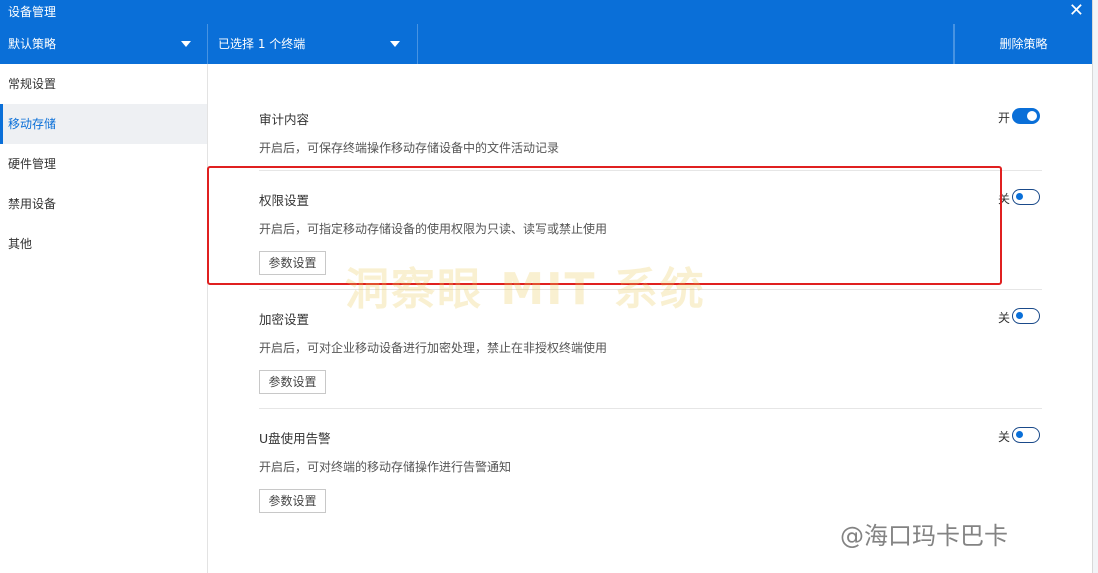  What do you see at coordinates (1026, 197) in the screenshot?
I see `permission-toggle` at bounding box center [1026, 197].